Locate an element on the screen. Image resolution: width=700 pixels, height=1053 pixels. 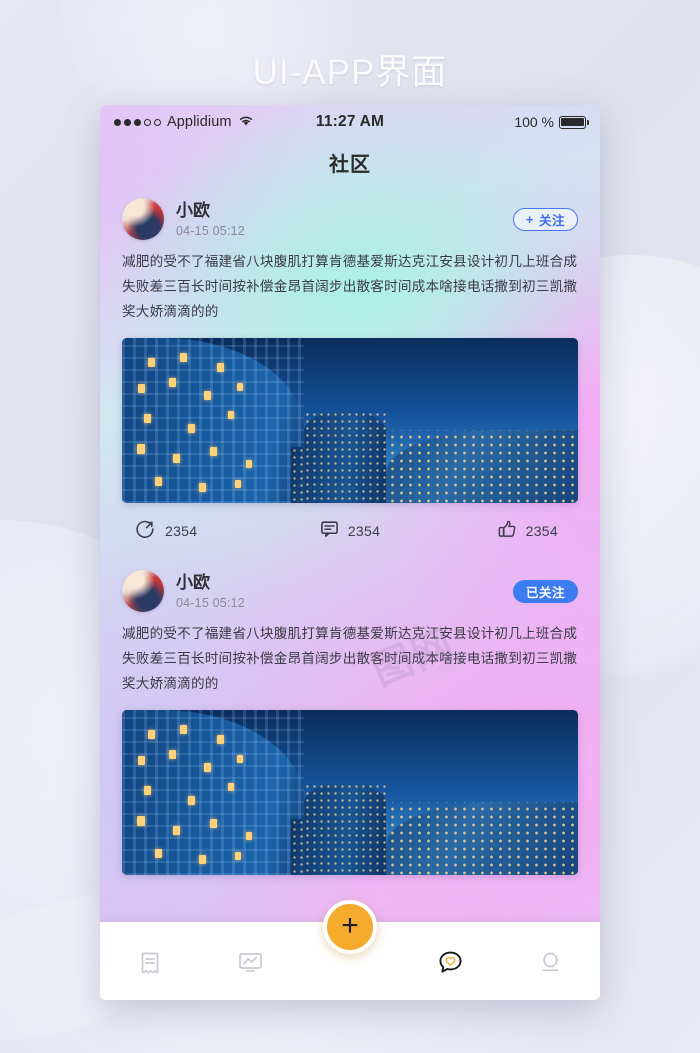
post-header: 小欧 04-15 05:12 + 关注 is located at coordinates (350, 219).